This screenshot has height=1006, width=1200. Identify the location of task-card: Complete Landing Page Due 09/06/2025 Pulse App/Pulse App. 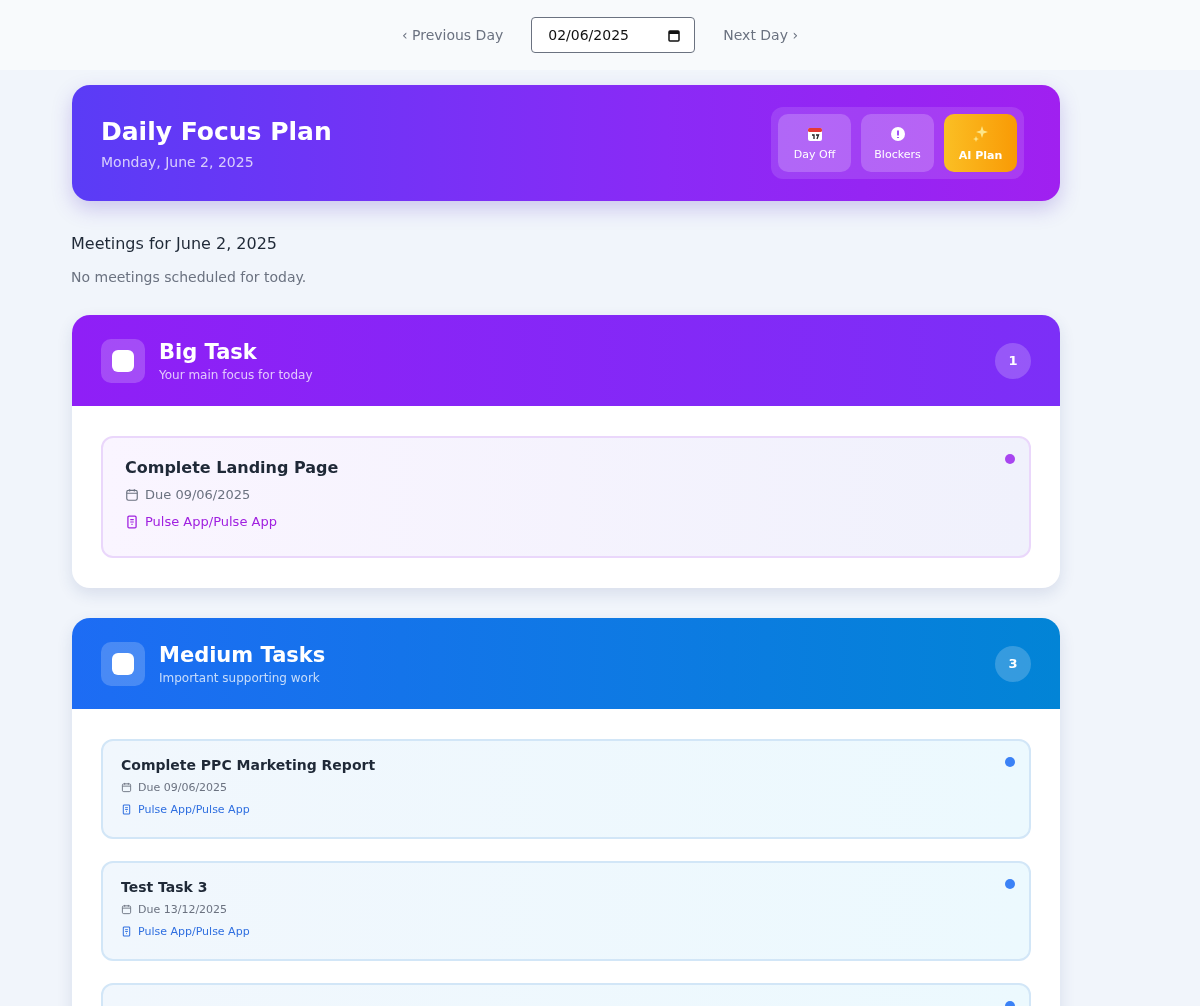
(566, 497).